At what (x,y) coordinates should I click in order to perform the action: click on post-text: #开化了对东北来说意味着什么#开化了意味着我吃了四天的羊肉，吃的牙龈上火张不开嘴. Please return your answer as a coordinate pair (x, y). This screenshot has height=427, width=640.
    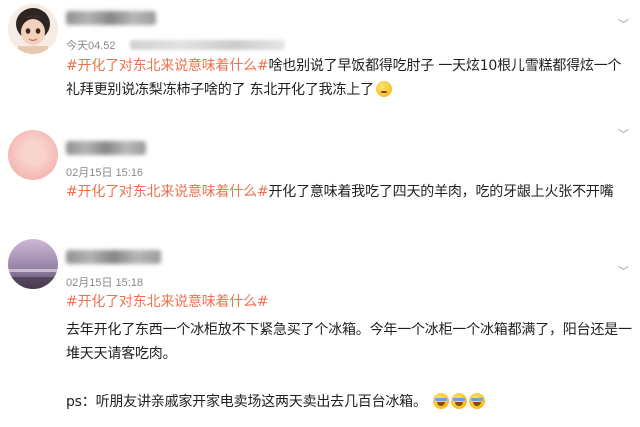
    Looking at the image, I should click on (349, 192).